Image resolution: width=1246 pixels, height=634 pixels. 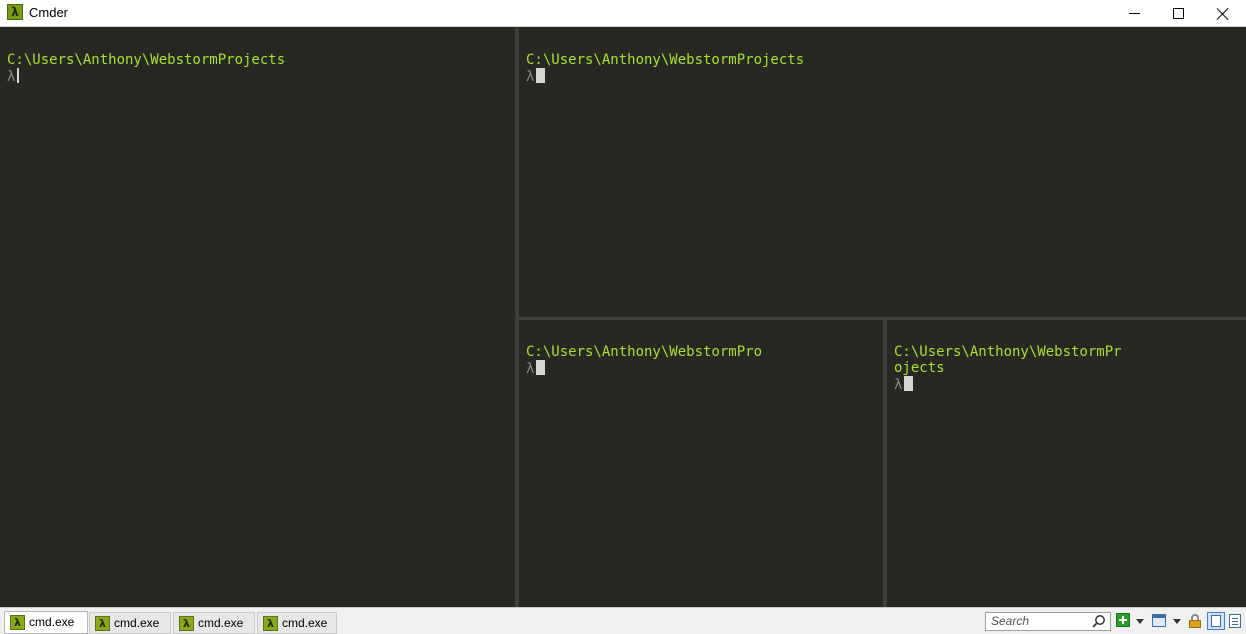 I want to click on new-console-button, so click(x=1124, y=621).